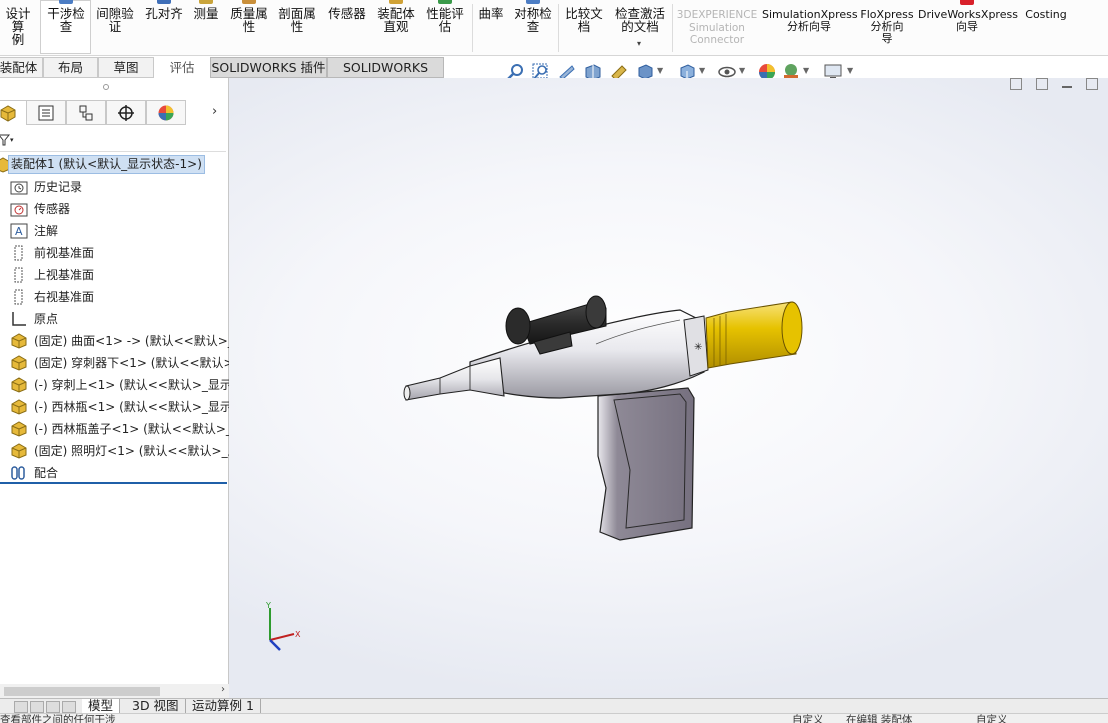 This screenshot has height=723, width=1108. Describe the element at coordinates (137, 451) in the screenshot. I see `tree-item-label: (固定) 照明灯<1> (默认<<默认>_显` at that location.